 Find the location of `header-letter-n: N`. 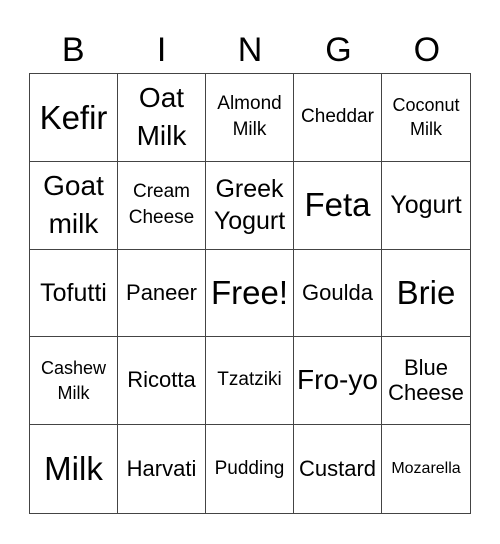

header-letter-n: N is located at coordinates (250, 50).